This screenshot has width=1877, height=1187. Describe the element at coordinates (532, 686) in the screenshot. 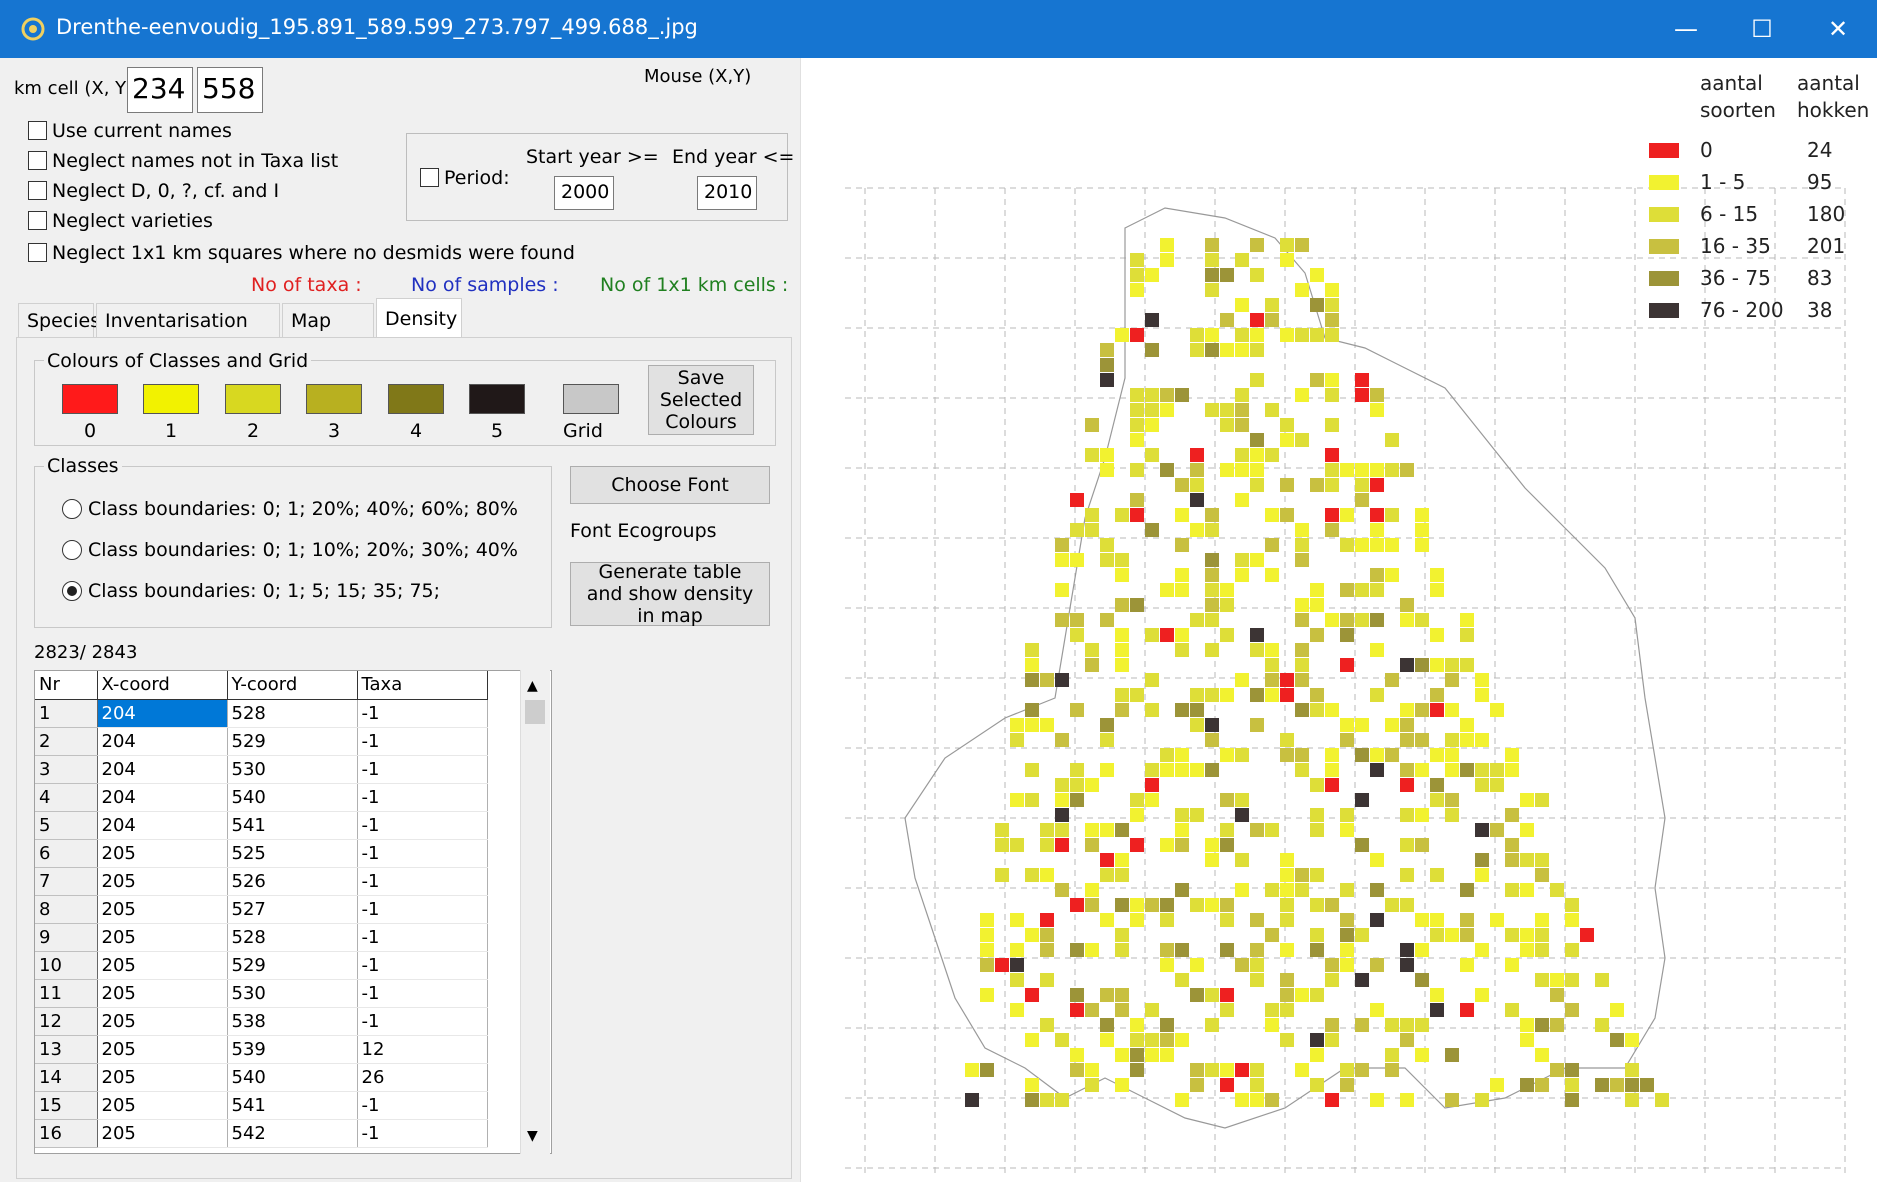

I see `scroll-up-icon: ▲` at that location.